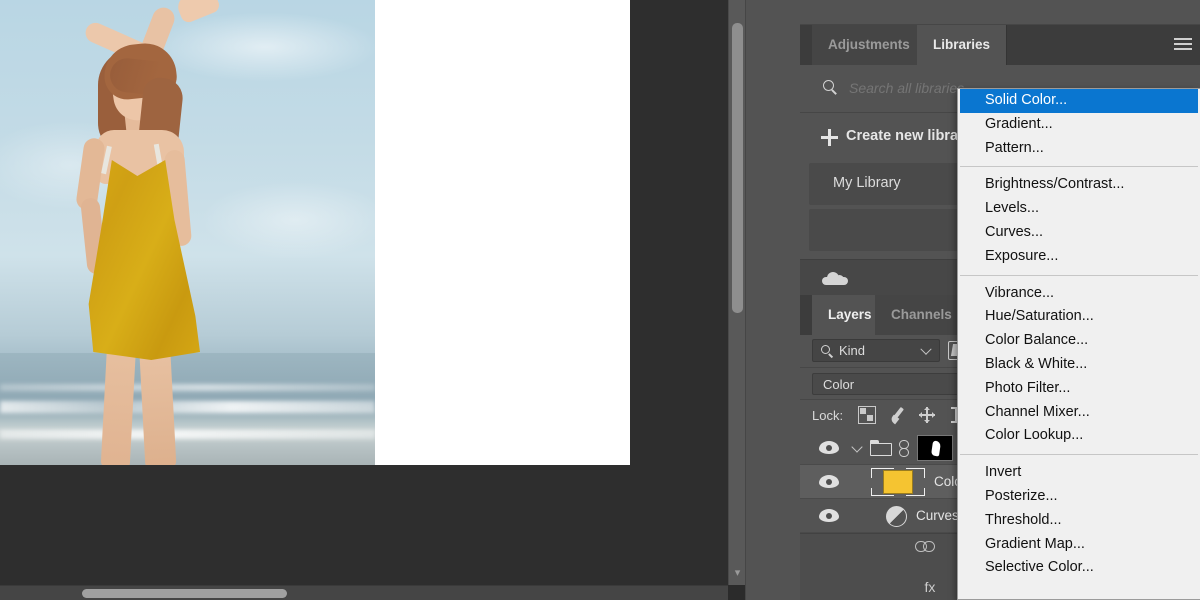 This screenshot has width=1200, height=600. Describe the element at coordinates (897, 415) in the screenshot. I see `lock-image-pixels-icon` at that location.